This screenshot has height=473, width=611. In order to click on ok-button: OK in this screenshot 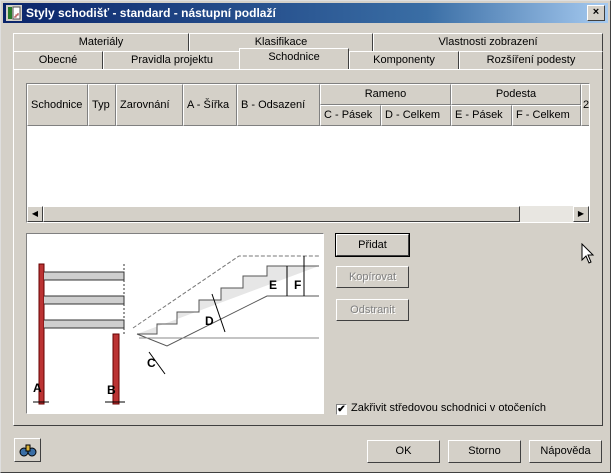, I will do `click(403, 451)`.